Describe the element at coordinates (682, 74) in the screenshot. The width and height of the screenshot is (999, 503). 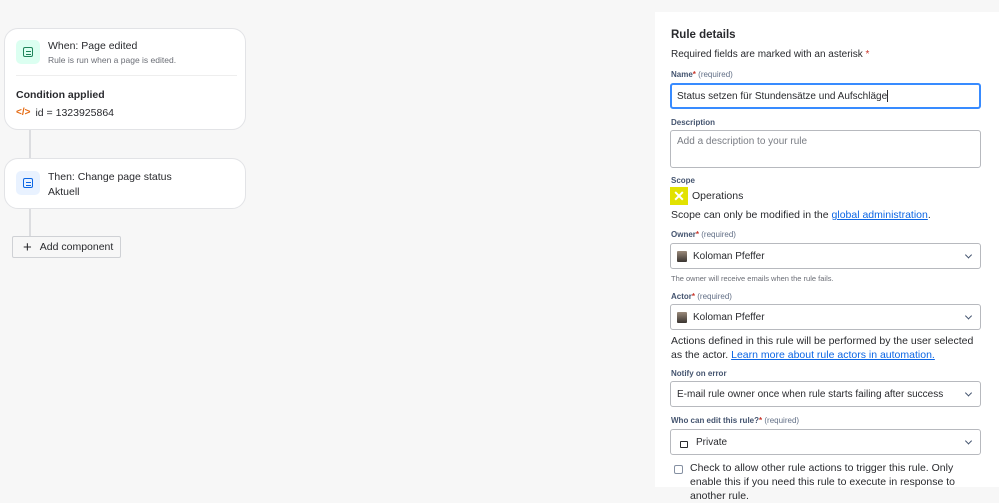
I see `name-label: Name` at that location.